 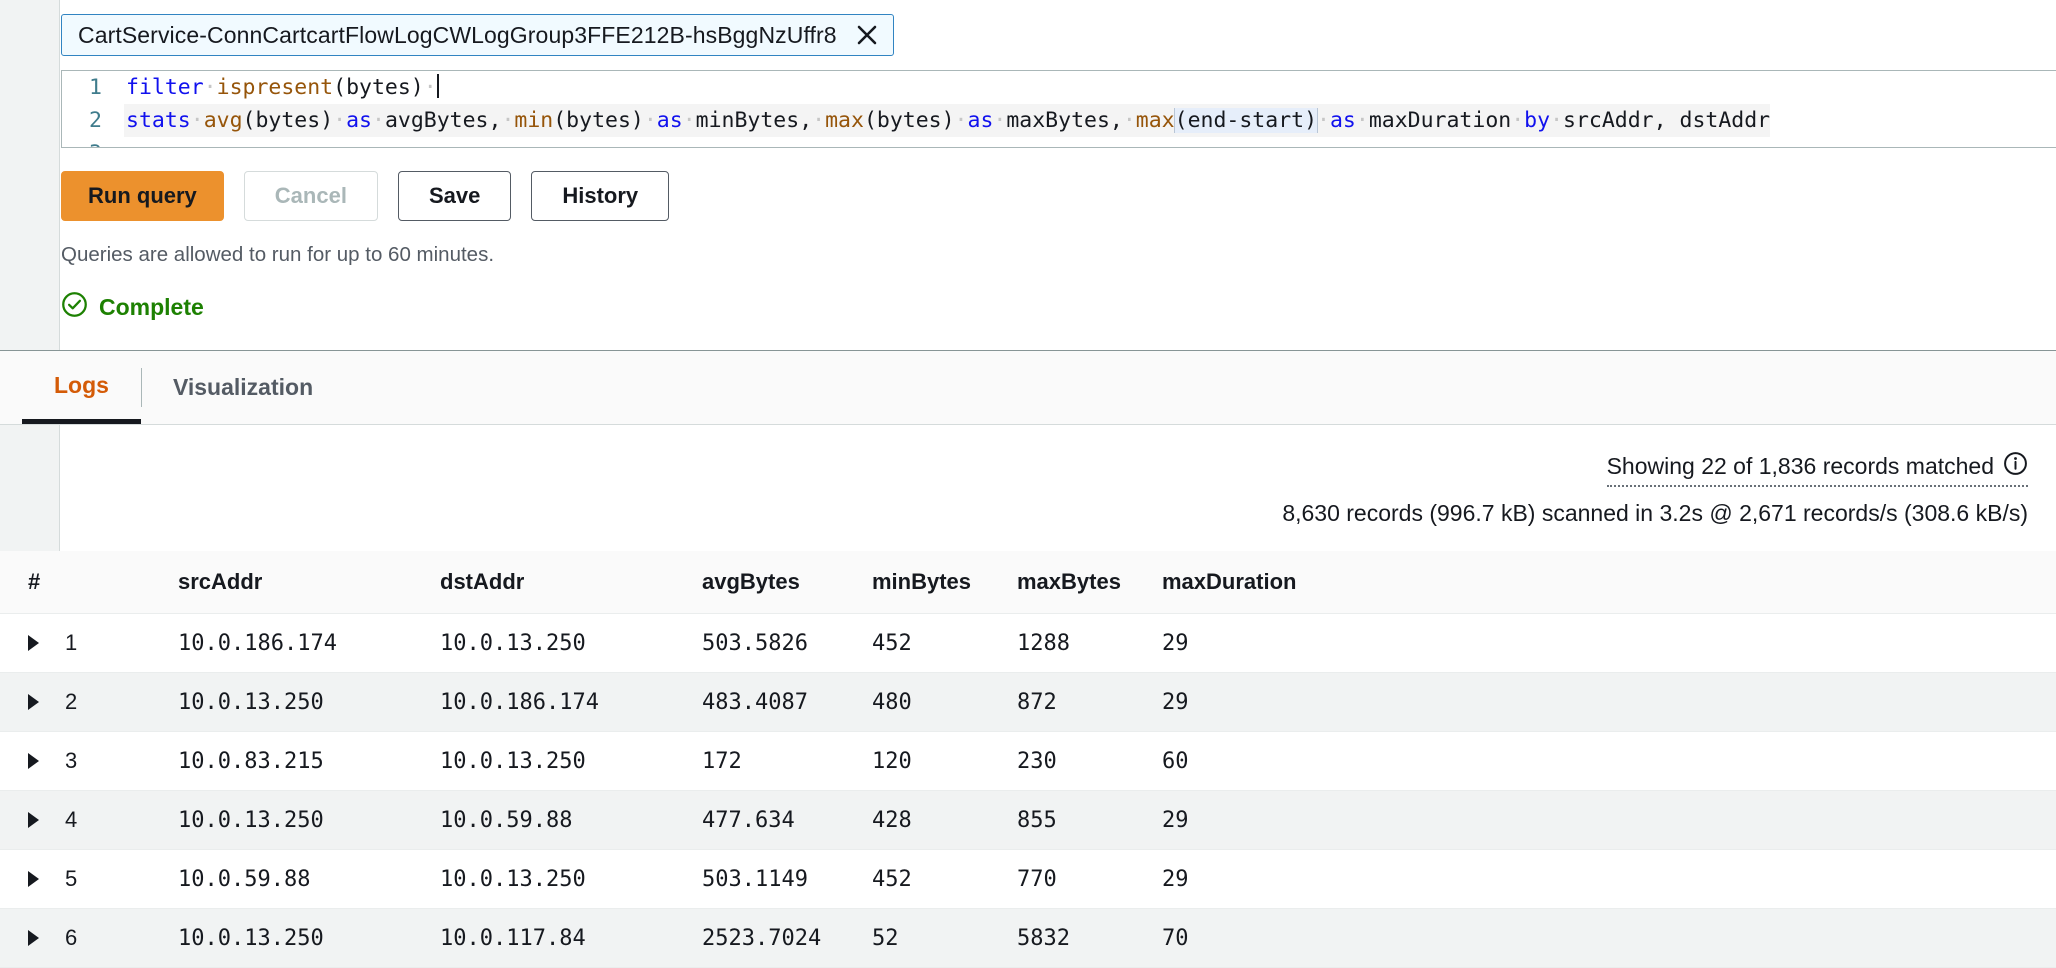 What do you see at coordinates (89, 938) in the screenshot?
I see `row-index-cell: 6` at bounding box center [89, 938].